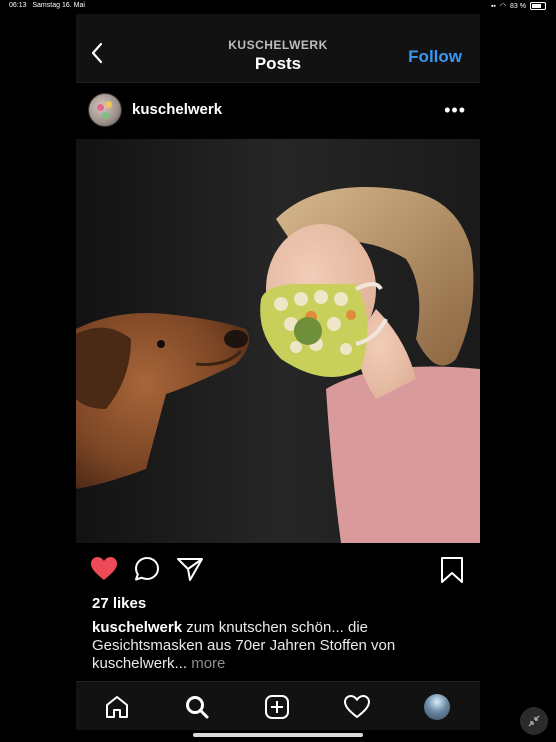 Image resolution: width=556 pixels, height=742 pixels. What do you see at coordinates (18, 5) in the screenshot?
I see `status-time: 06:13` at bounding box center [18, 5].